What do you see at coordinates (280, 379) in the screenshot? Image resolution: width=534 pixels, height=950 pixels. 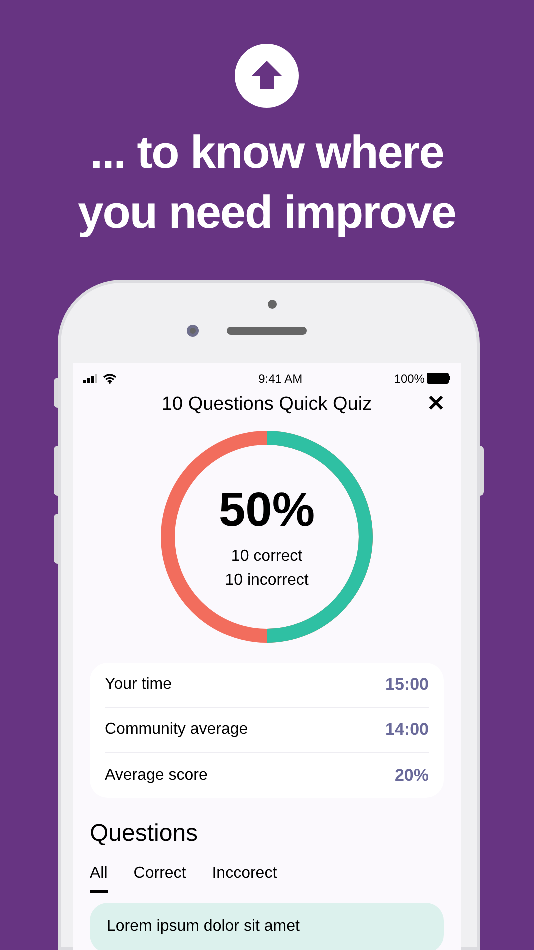 I see `status-time: 9:41 AM` at bounding box center [280, 379].